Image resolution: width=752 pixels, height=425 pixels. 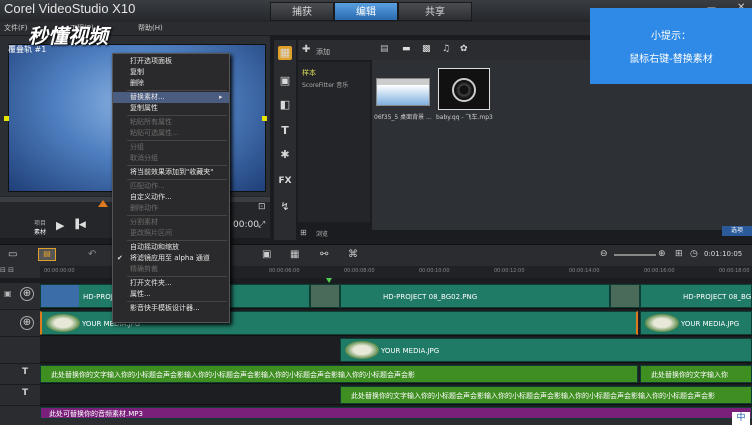 What do you see at coordinates (384, 49) in the screenshot?
I see `view-toggle-icon: ▤` at bounding box center [384, 49].